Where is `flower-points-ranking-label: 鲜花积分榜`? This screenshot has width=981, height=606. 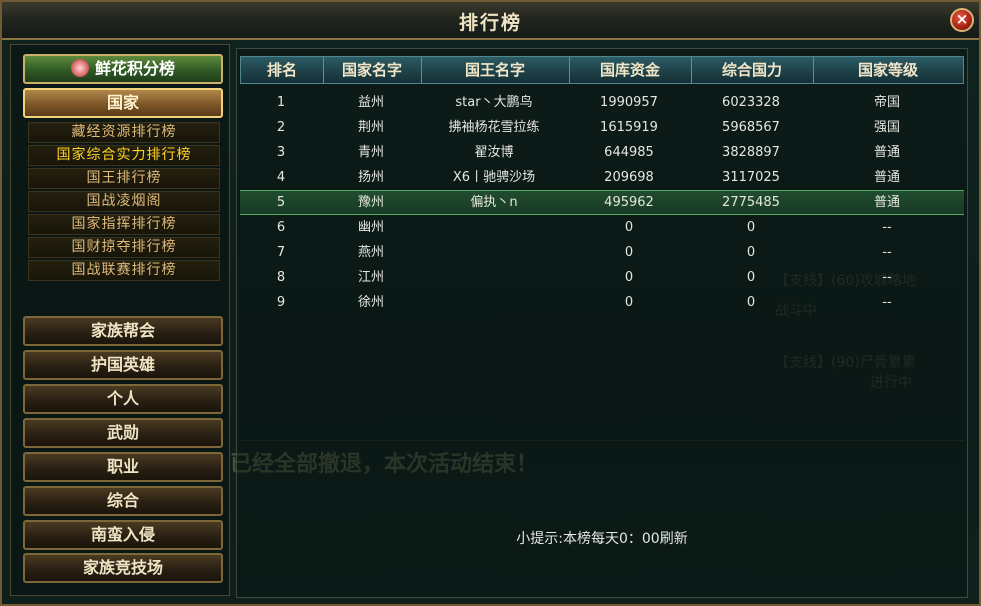 flower-points-ranking-label: 鲜花积分榜 is located at coordinates (134, 68).